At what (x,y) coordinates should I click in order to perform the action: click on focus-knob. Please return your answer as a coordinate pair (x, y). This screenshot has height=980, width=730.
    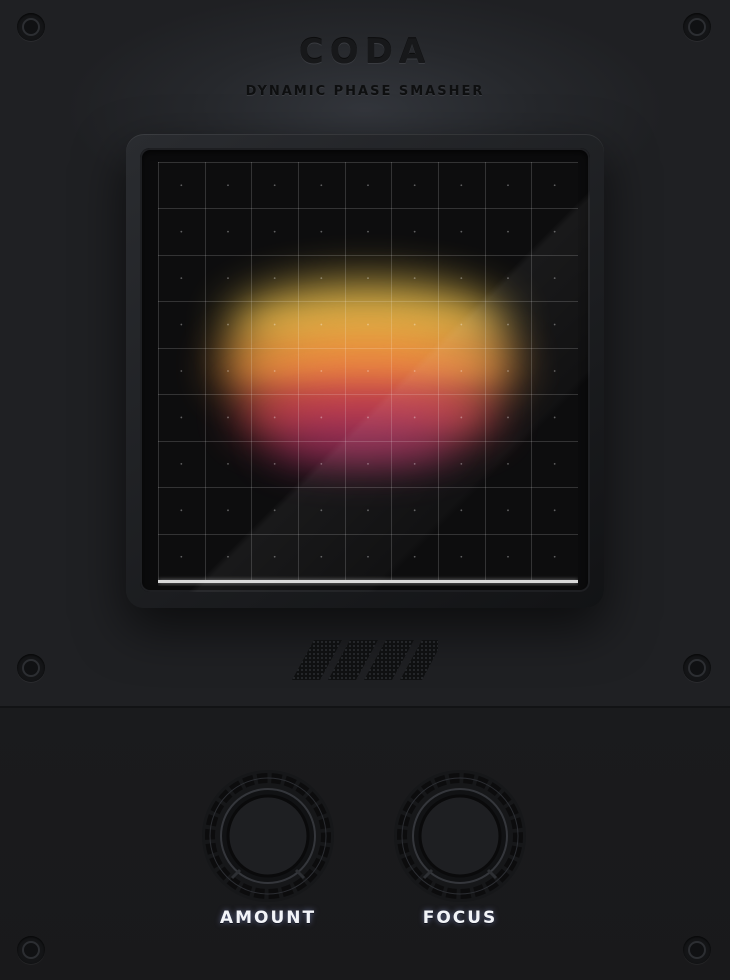
    Looking at the image, I should click on (460, 836).